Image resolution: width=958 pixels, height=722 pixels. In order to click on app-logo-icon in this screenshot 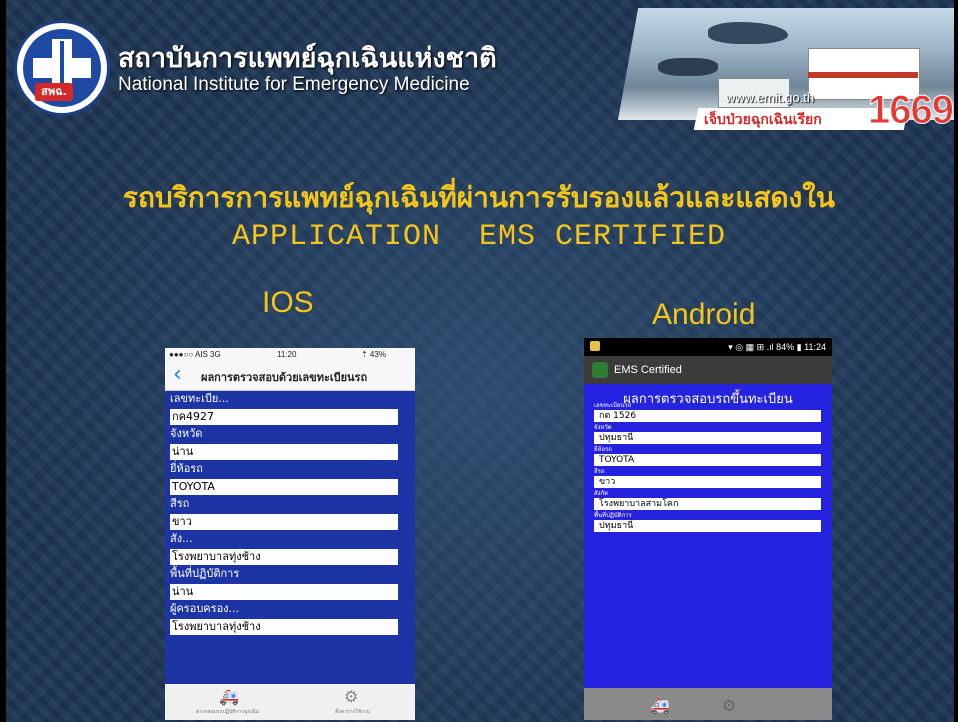, I will do `click(600, 370)`.